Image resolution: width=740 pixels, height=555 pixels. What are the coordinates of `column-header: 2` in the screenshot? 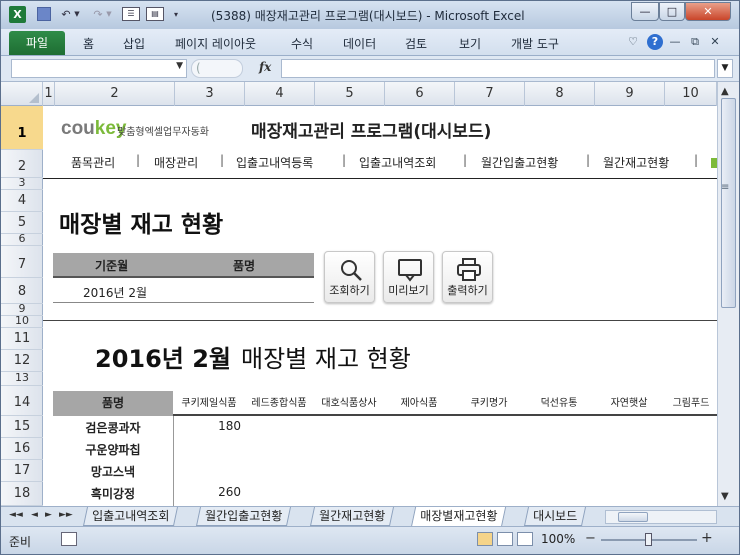 It's located at (115, 94).